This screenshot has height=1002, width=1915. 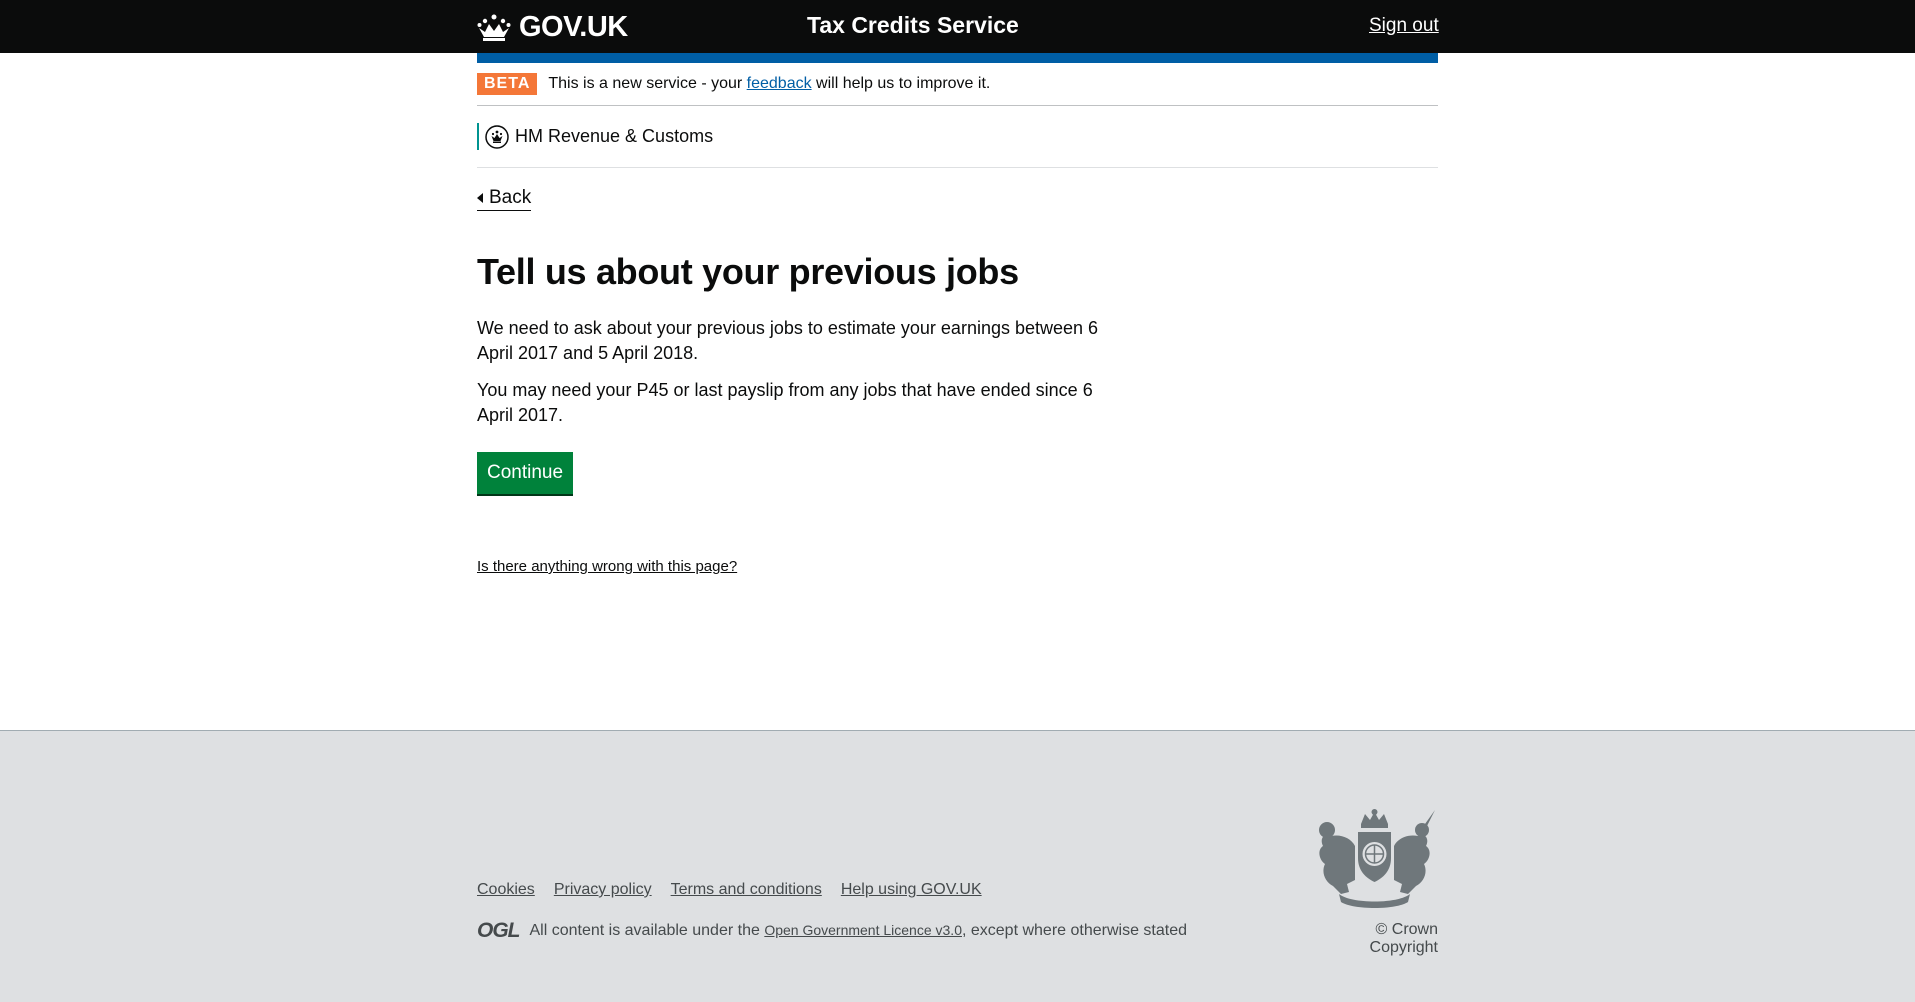 I want to click on header-accent-bar, so click(x=957, y=58).